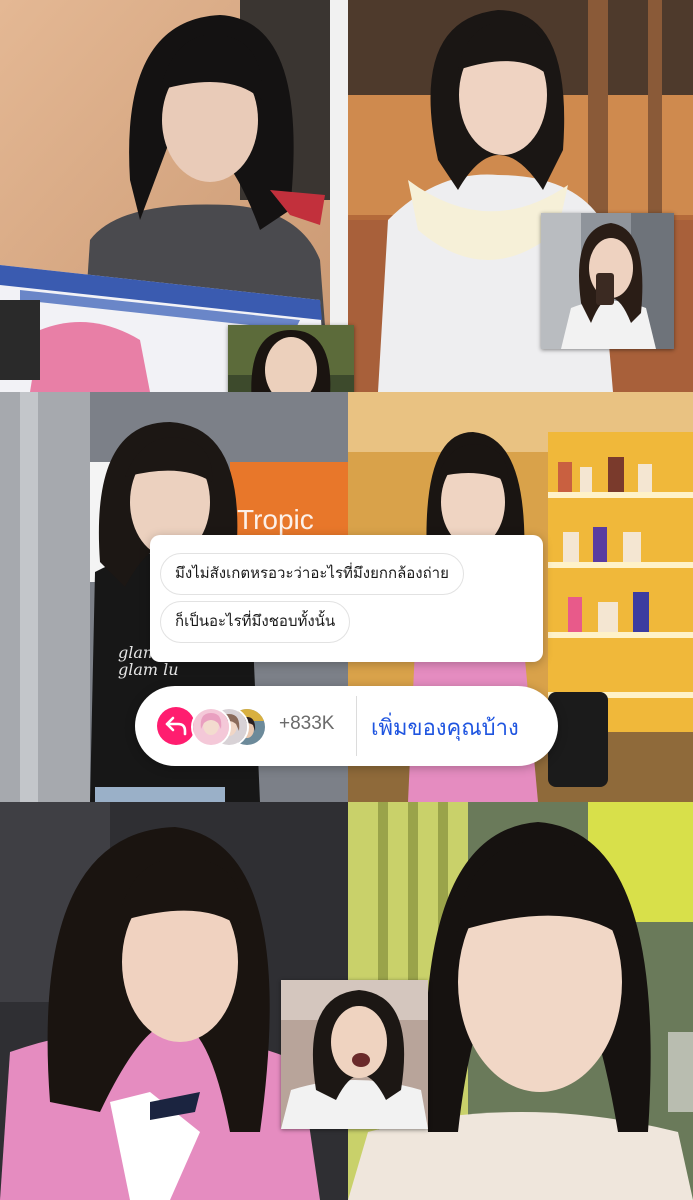 The height and width of the screenshot is (1200, 693). I want to click on inset-photo-screaming, so click(354, 1054).